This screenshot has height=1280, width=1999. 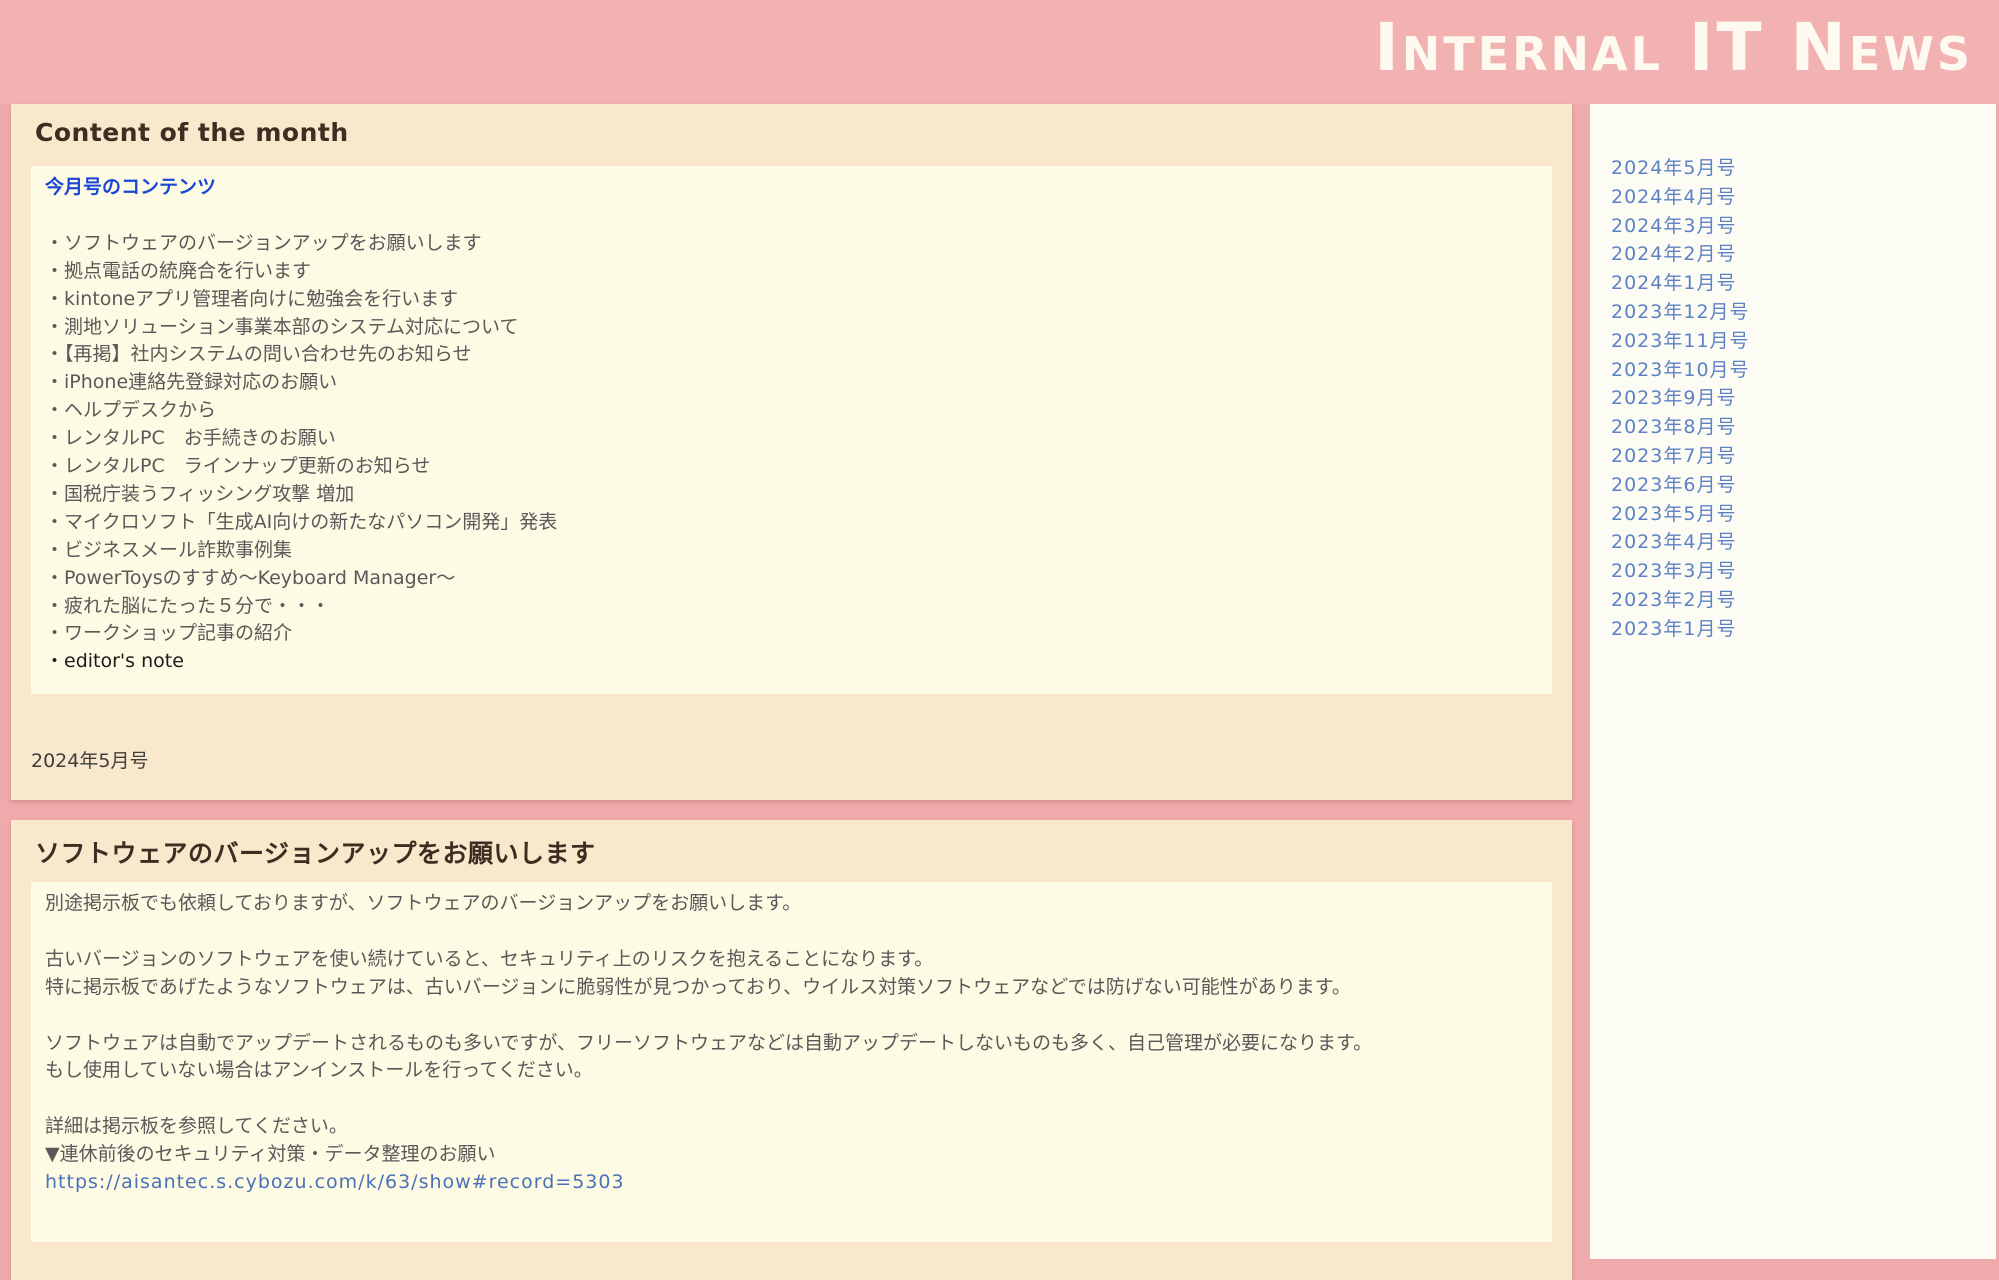 What do you see at coordinates (1680, 341) in the screenshot?
I see `archive-link: 2023年11月号` at bounding box center [1680, 341].